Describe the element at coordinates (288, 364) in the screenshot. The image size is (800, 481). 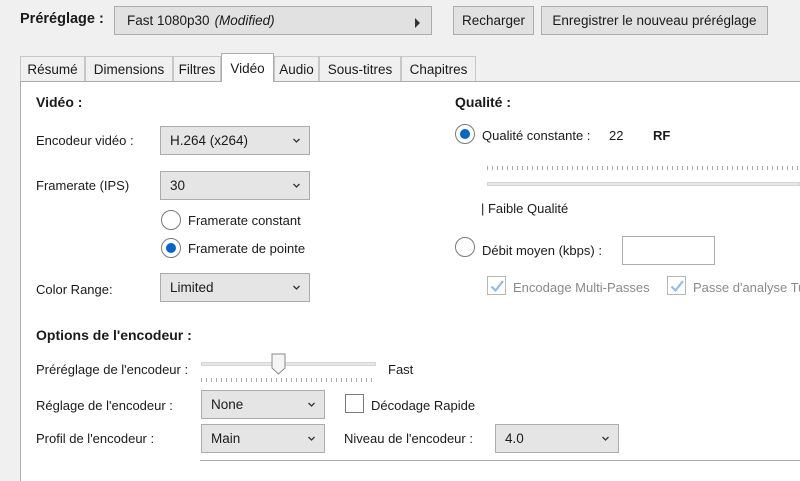
I see `encoder-preset-slider` at that location.